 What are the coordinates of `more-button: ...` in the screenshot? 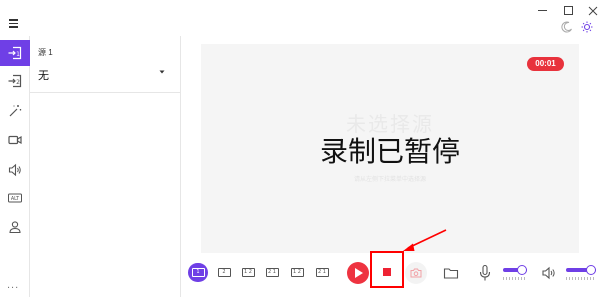 It's located at (13, 285).